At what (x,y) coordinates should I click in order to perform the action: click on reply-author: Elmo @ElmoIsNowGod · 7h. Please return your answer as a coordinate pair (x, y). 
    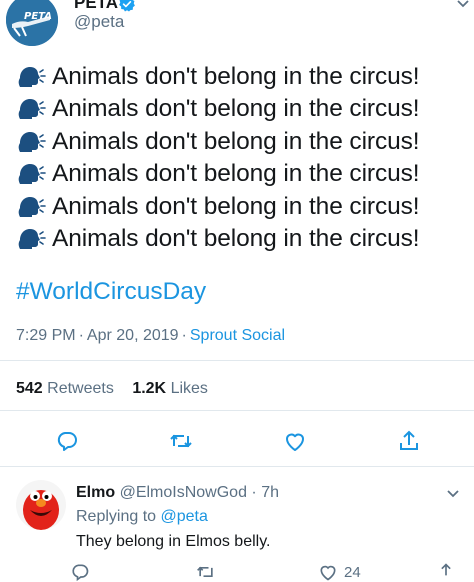
    Looking at the image, I should click on (177, 492).